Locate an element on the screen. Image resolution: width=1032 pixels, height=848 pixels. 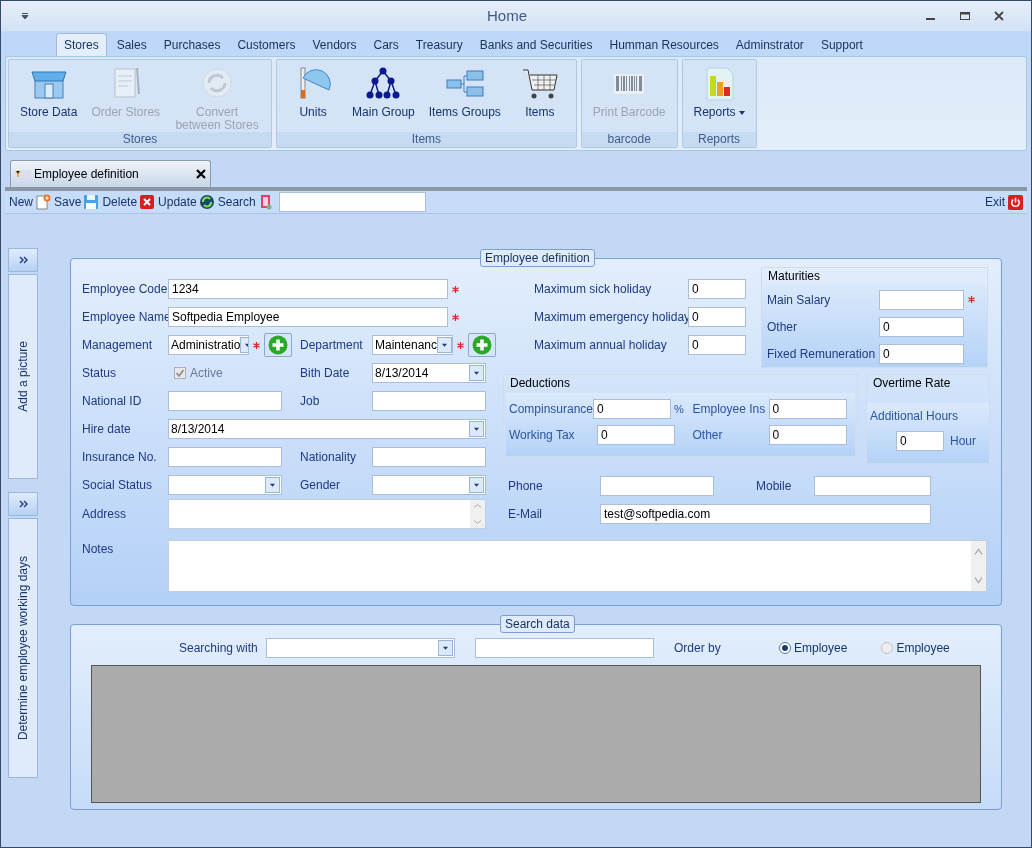
radio-button is located at coordinates (785, 648).